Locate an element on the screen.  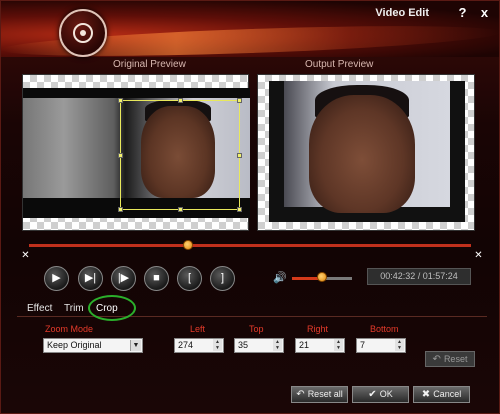
mark-out-icon: ] is located at coordinates (222, 278).